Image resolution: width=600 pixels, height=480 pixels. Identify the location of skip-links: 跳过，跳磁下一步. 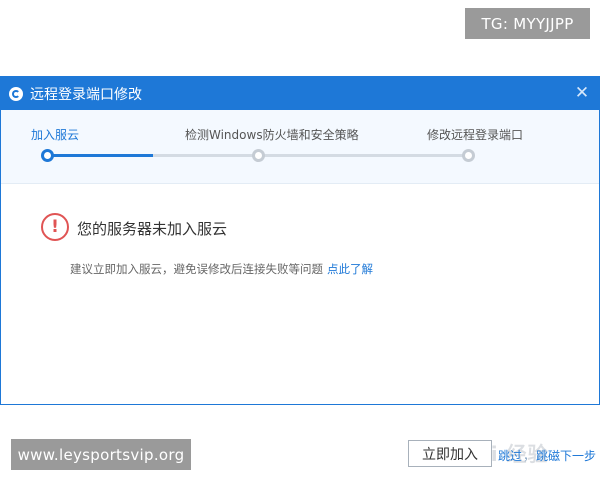
(547, 455).